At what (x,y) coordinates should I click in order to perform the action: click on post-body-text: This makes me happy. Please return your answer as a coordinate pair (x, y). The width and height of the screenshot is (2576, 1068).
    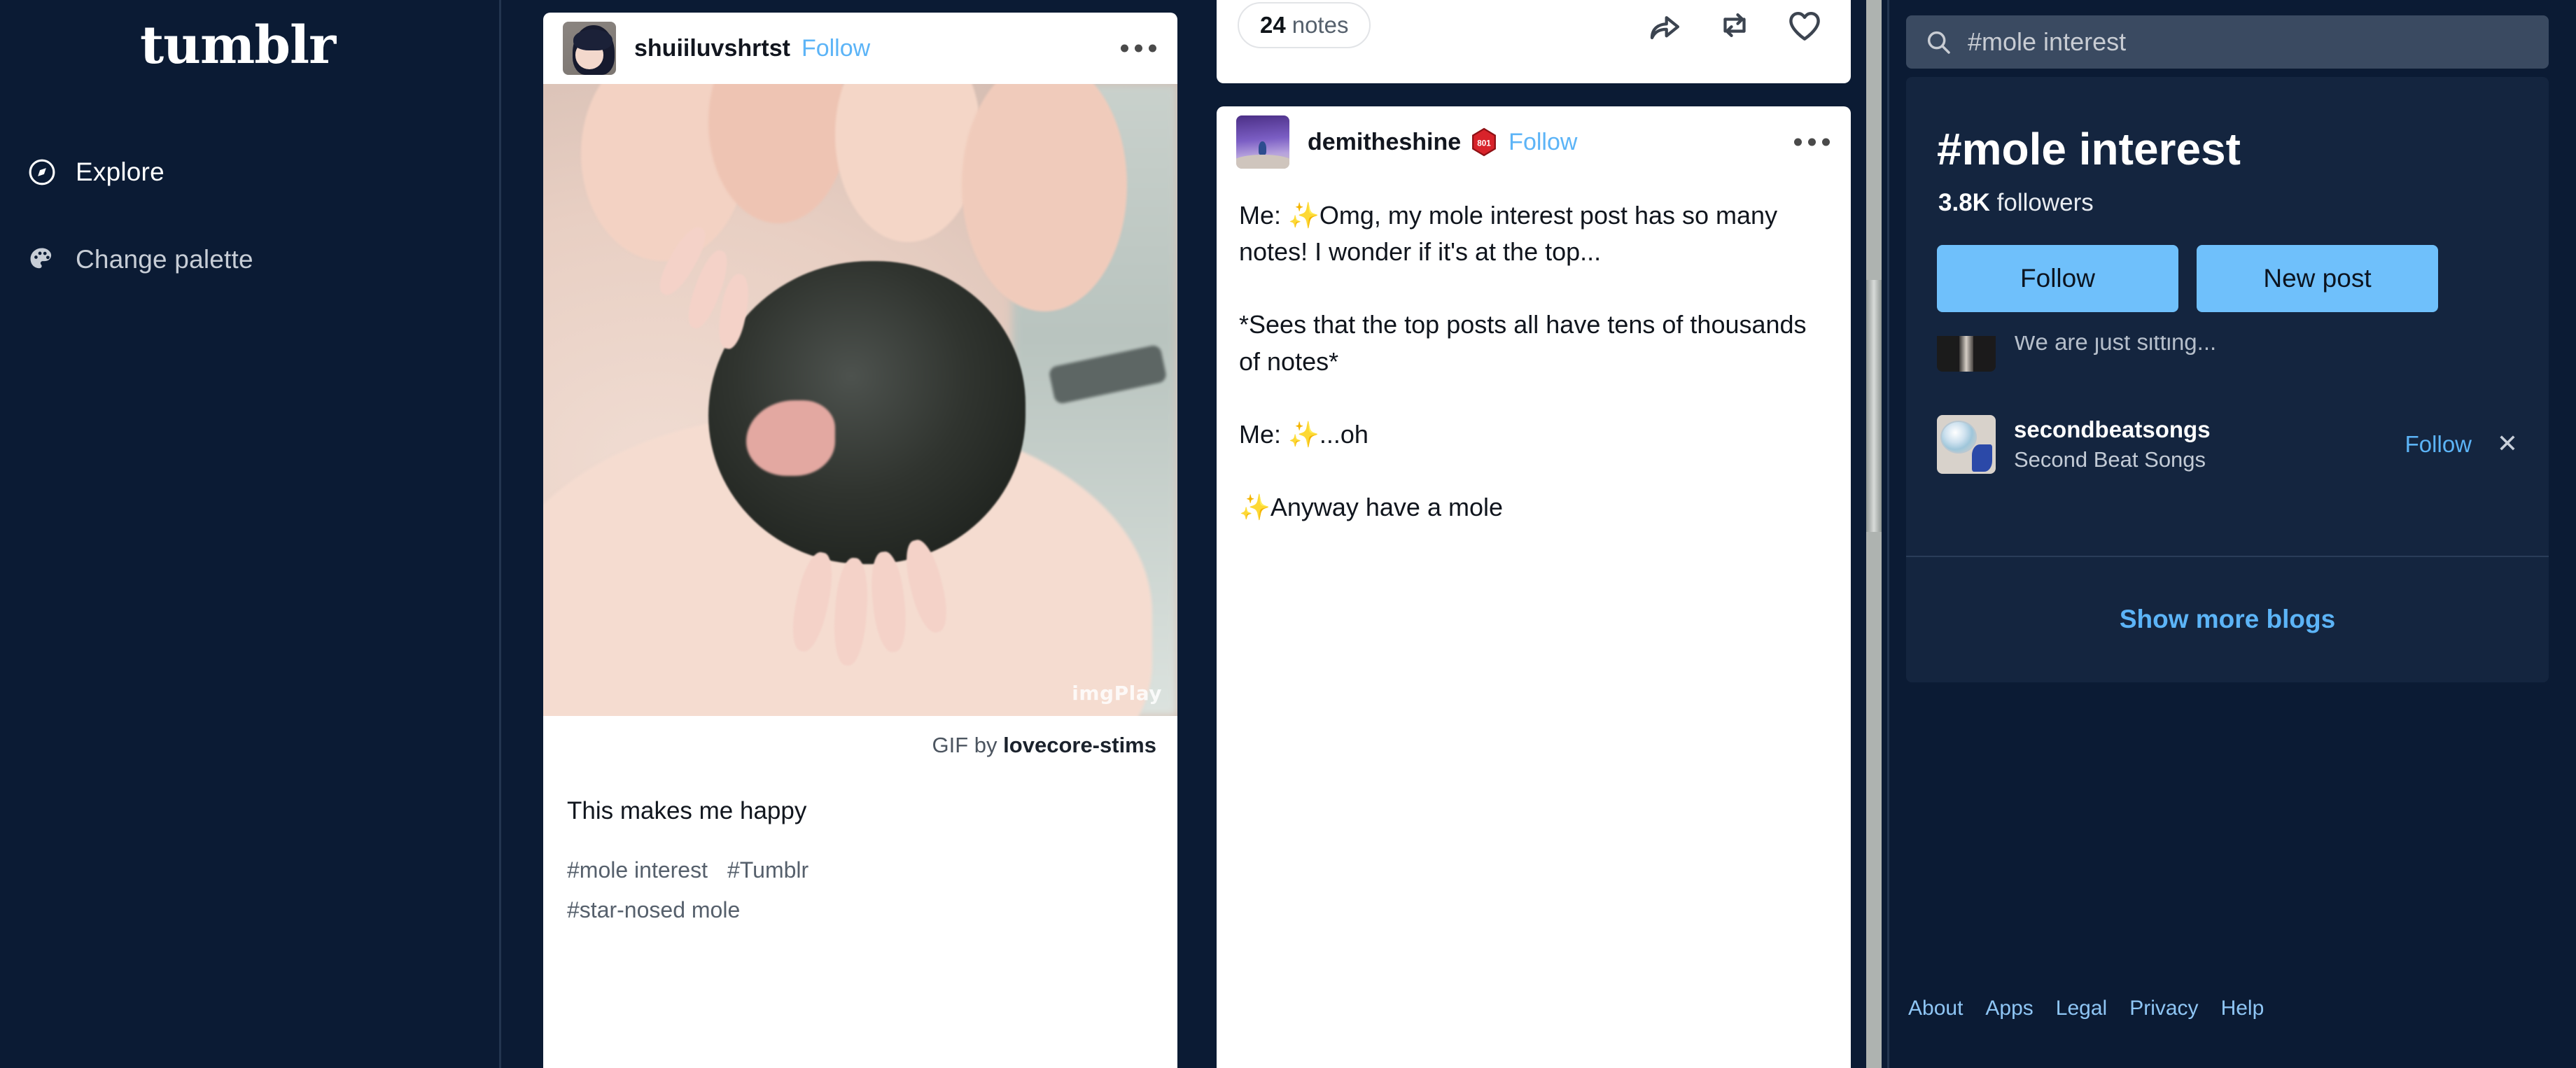
    Looking at the image, I should click on (687, 810).